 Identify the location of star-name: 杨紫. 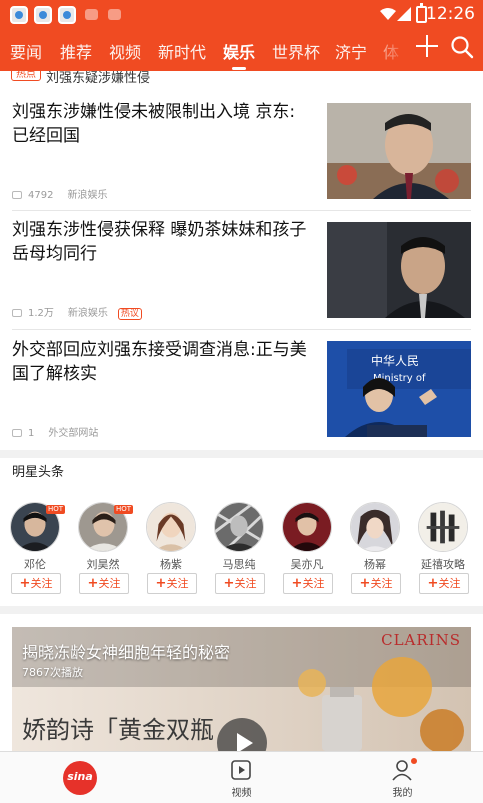
(171, 564).